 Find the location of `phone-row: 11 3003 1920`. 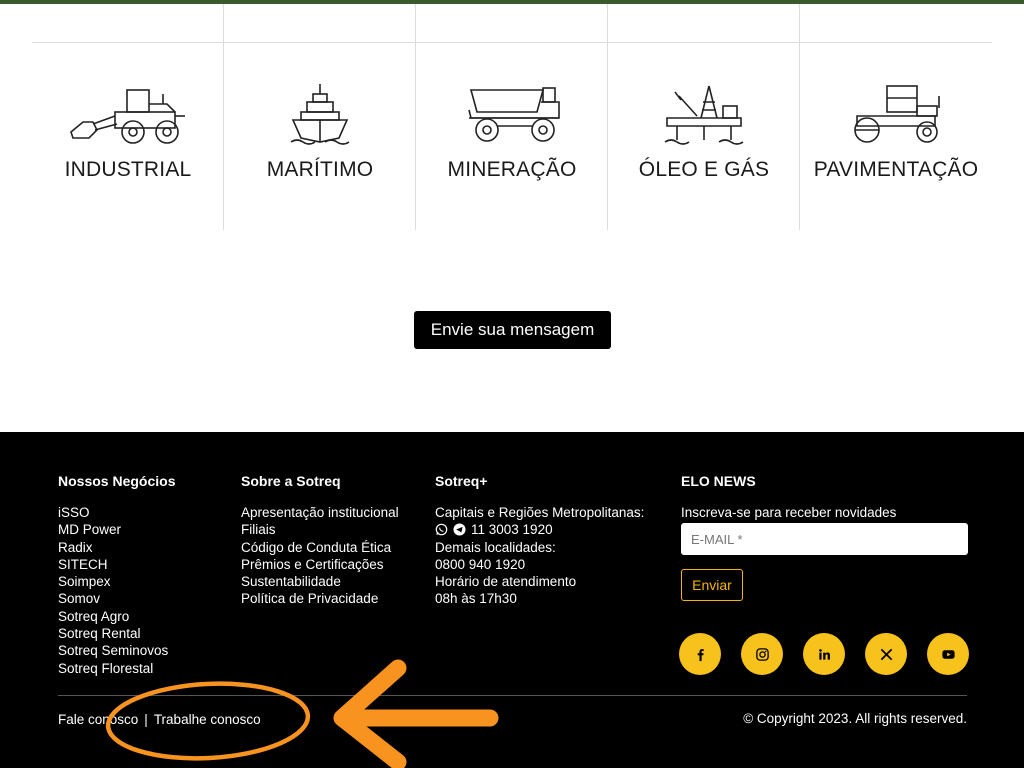

phone-row: 11 3003 1920 is located at coordinates (539, 529).